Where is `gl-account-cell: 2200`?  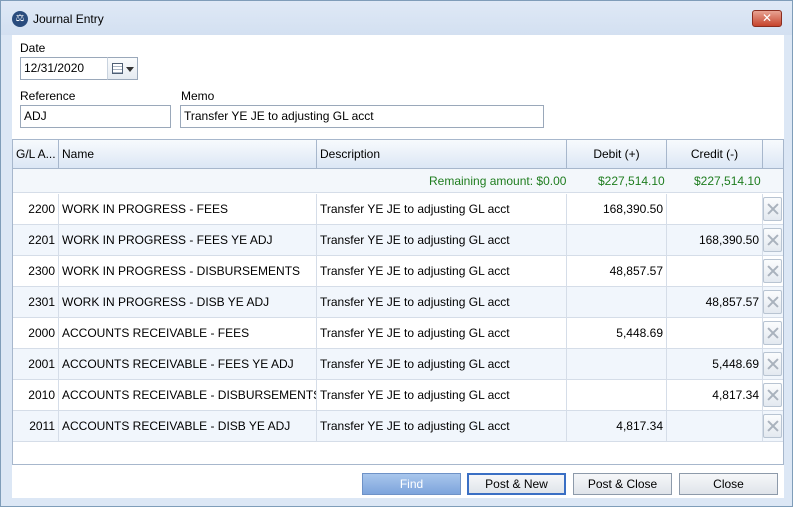
gl-account-cell: 2200 is located at coordinates (36, 209).